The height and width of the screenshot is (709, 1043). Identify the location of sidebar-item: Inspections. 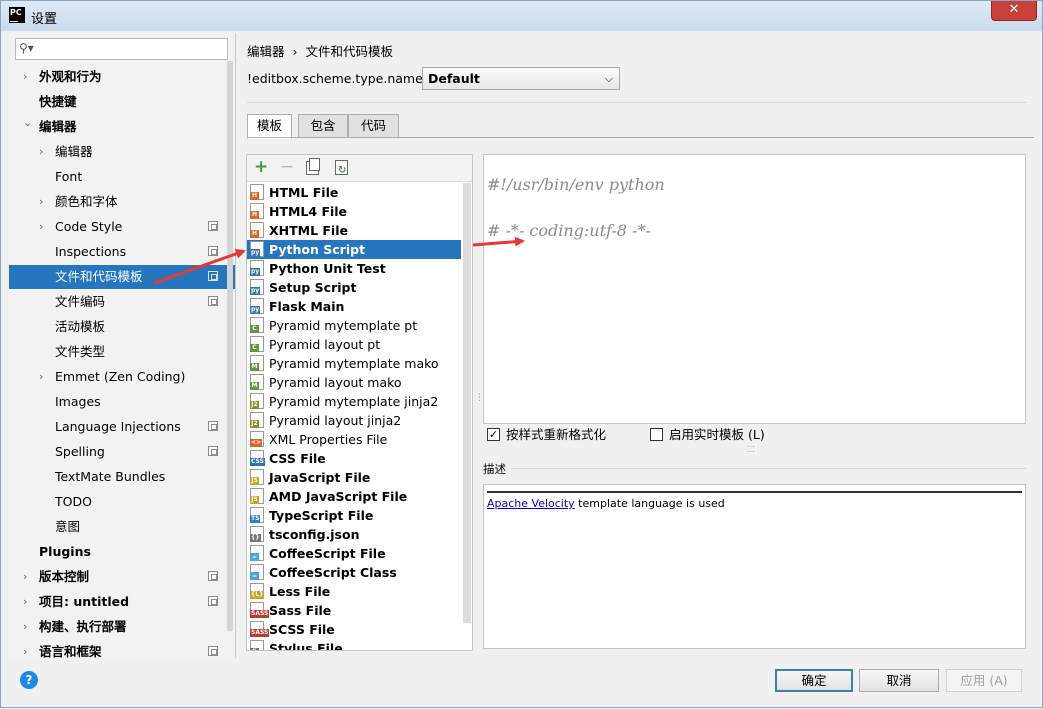
(122, 252).